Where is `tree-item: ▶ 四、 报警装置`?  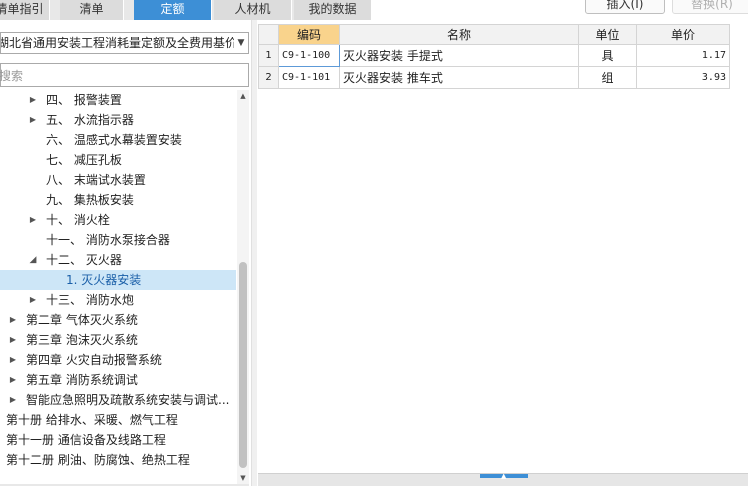 tree-item: ▶ 四、 报警装置 is located at coordinates (118, 100).